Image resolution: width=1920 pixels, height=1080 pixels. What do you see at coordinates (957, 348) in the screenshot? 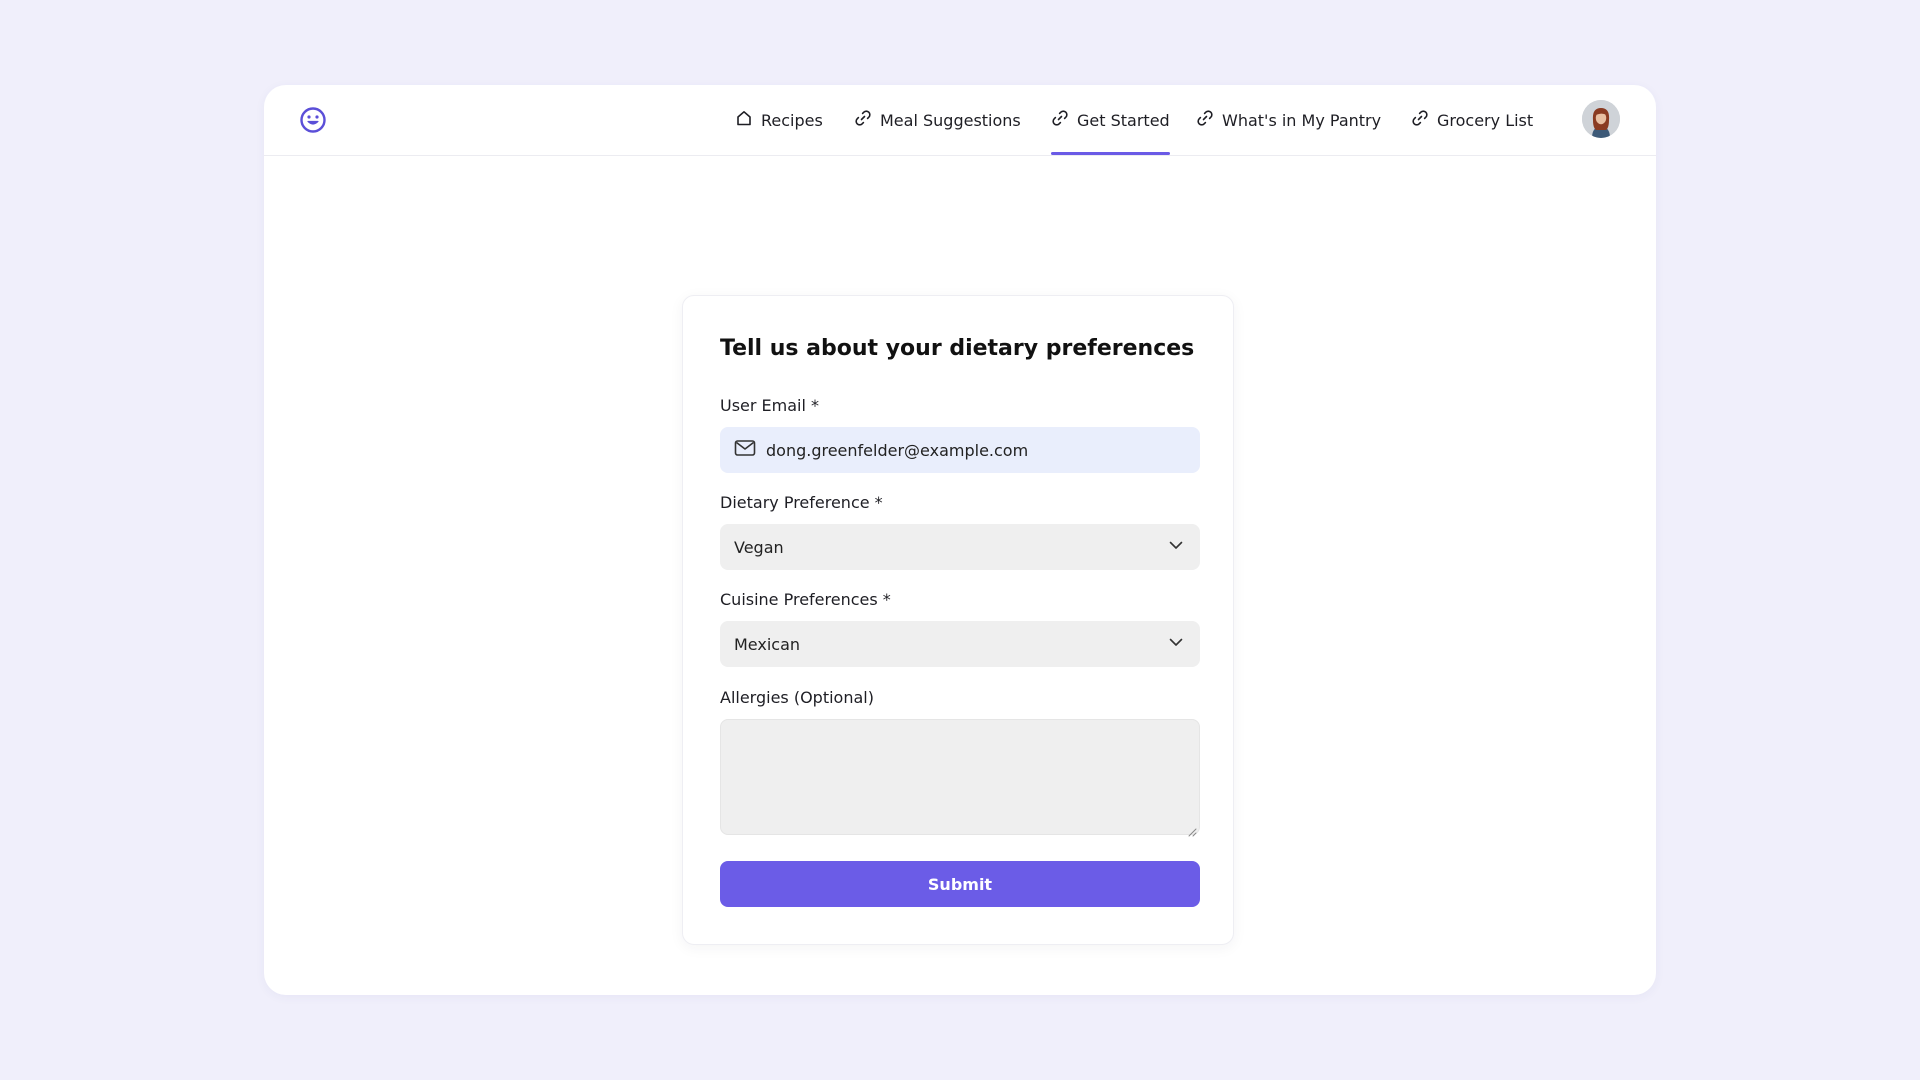
I see `form-title: Tell us about your dietary preferences` at bounding box center [957, 348].